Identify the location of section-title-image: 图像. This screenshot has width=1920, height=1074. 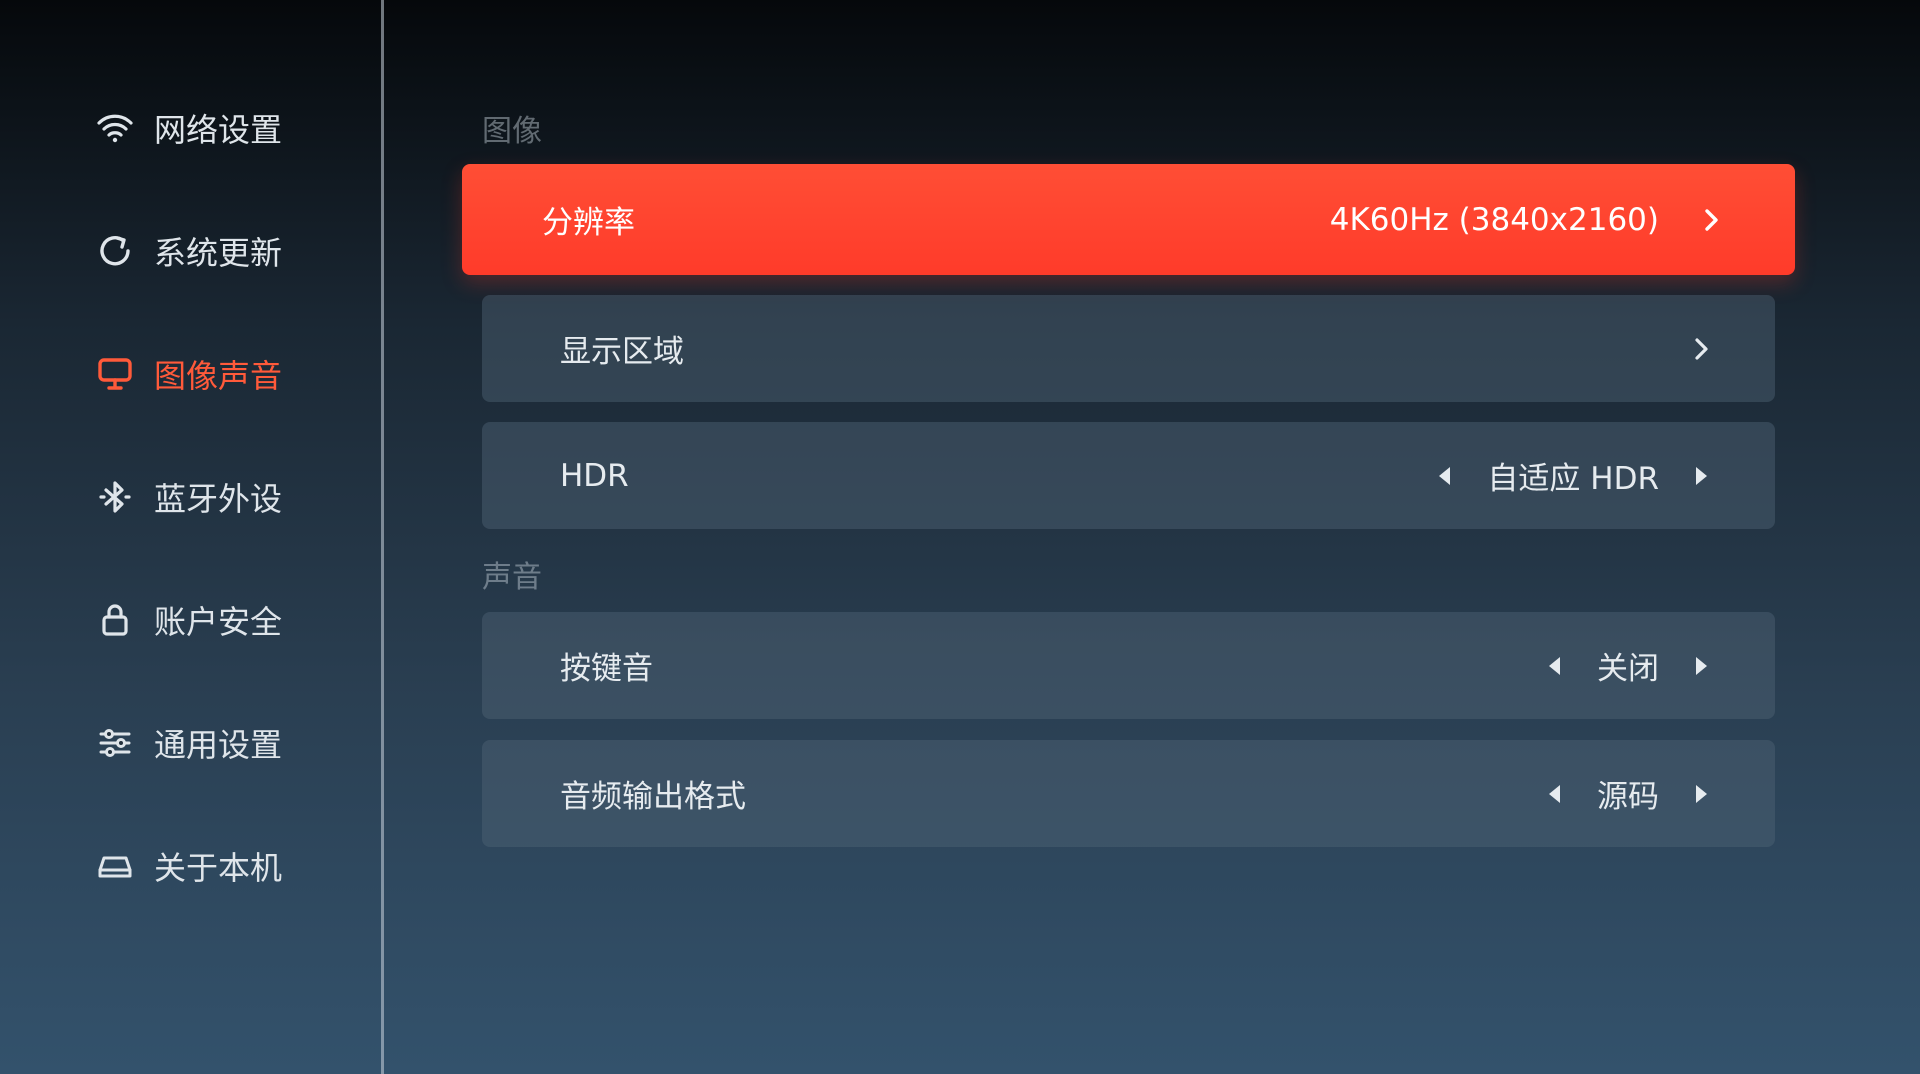
(512, 131).